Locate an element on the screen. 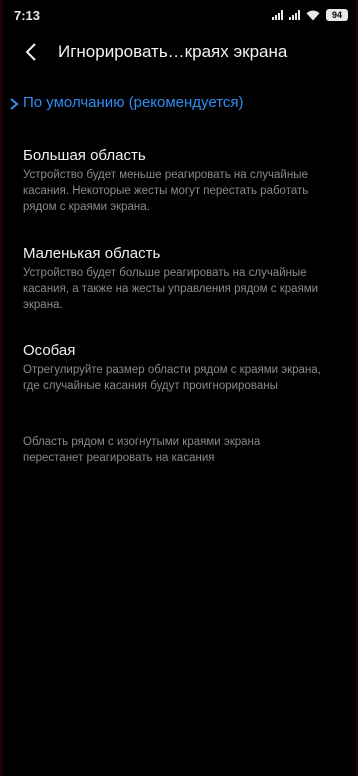 Image resolution: width=358 pixels, height=776 pixels. battery-level: 94 is located at coordinates (336, 15).